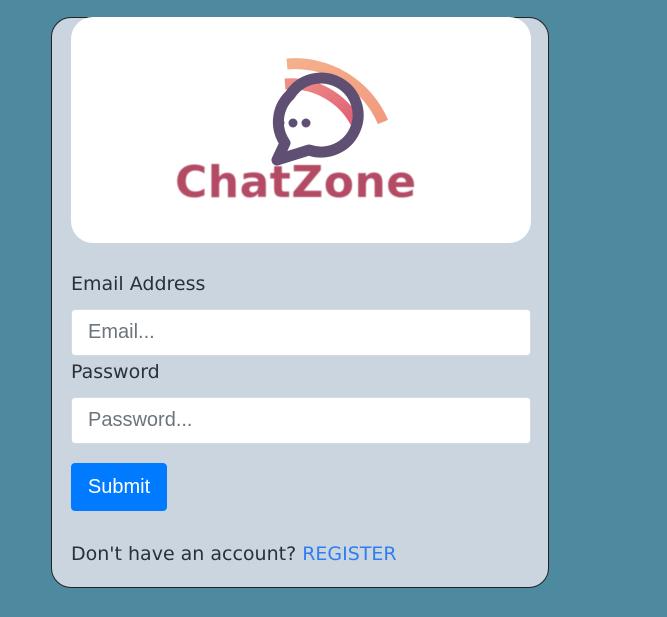 This screenshot has width=667, height=617. Describe the element at coordinates (184, 554) in the screenshot. I see `register-prompt-text: Don't have an account?` at that location.